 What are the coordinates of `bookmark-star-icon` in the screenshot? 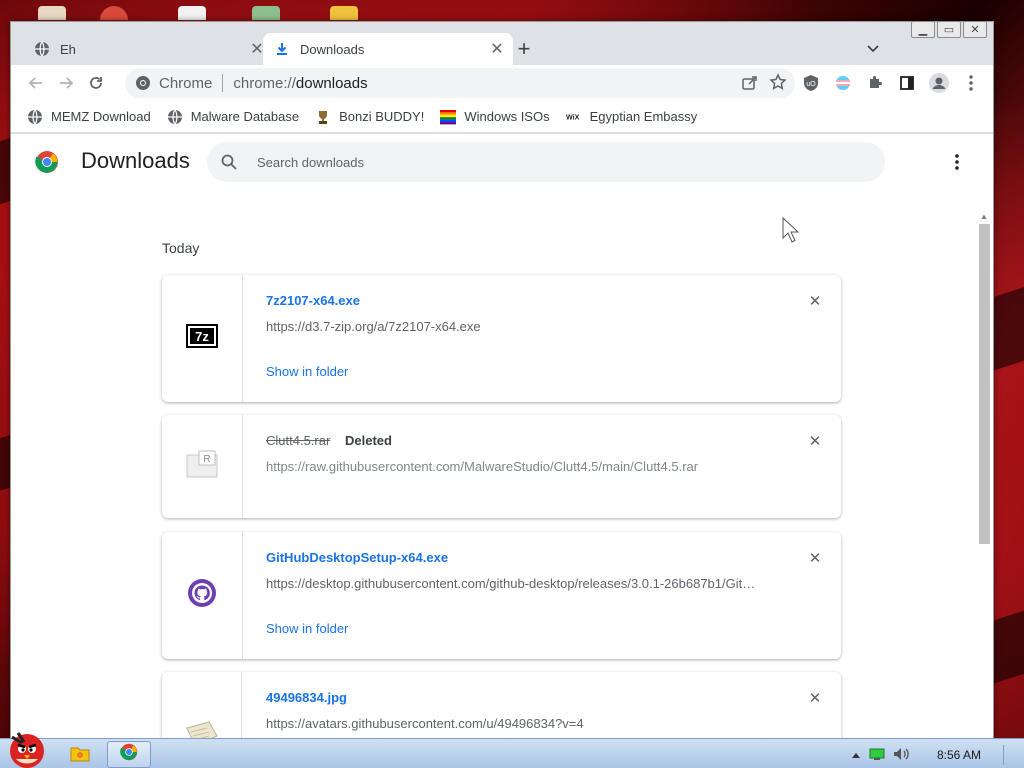 It's located at (778, 84).